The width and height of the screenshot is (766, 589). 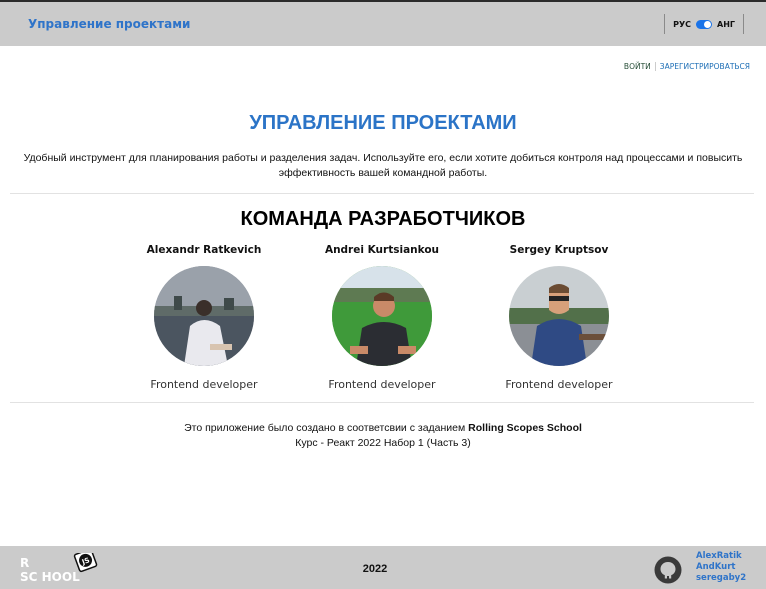 I want to click on lang-ru-label: РУС, so click(x=682, y=24).